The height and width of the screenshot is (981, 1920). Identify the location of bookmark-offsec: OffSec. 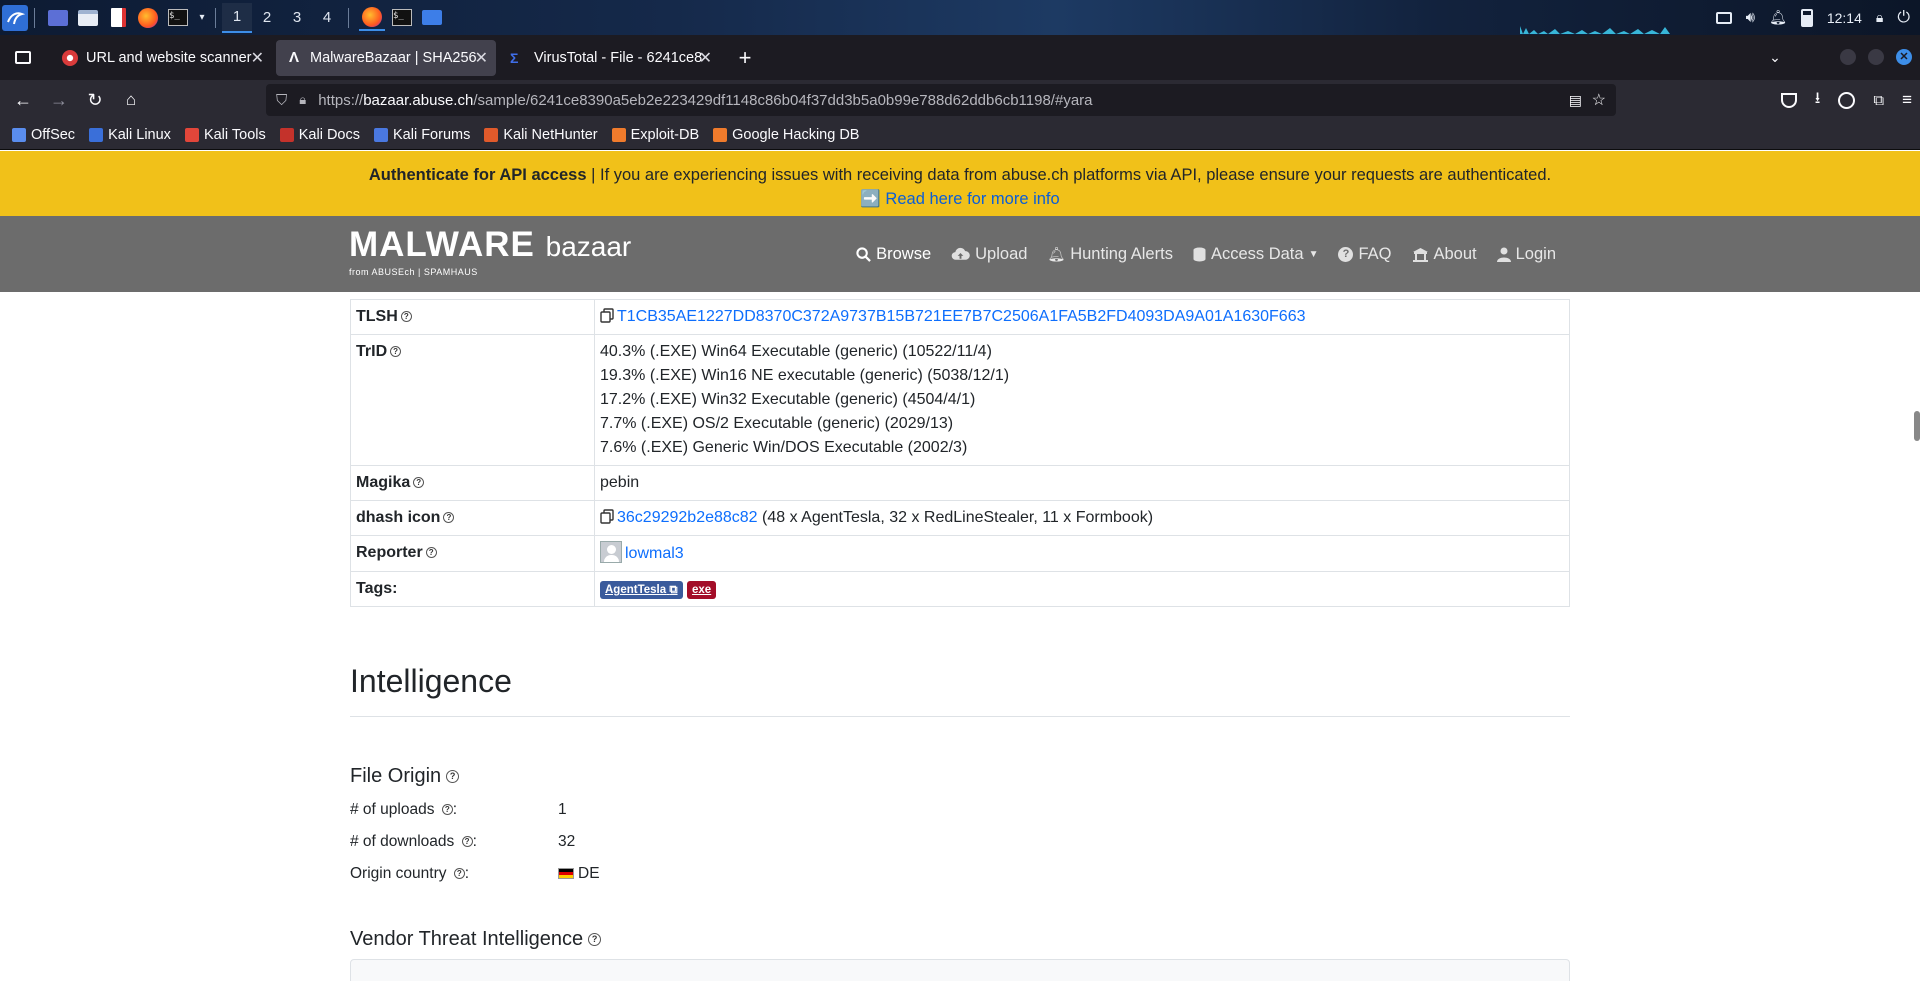
(43, 135).